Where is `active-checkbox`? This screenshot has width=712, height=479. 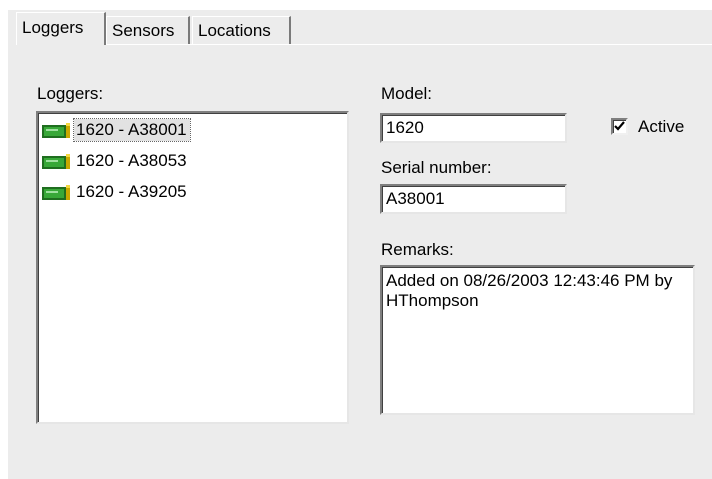 active-checkbox is located at coordinates (619, 126).